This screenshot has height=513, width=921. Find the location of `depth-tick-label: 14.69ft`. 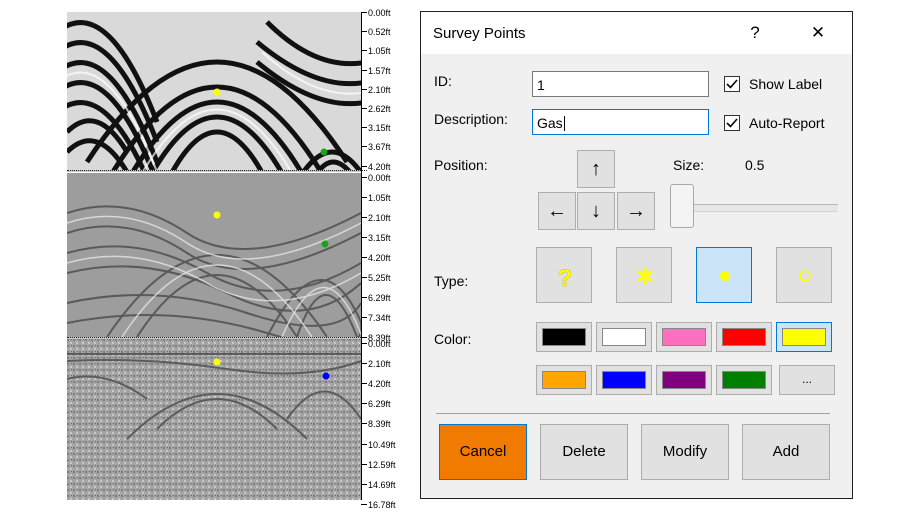

depth-tick-label: 14.69ft is located at coordinates (382, 485).